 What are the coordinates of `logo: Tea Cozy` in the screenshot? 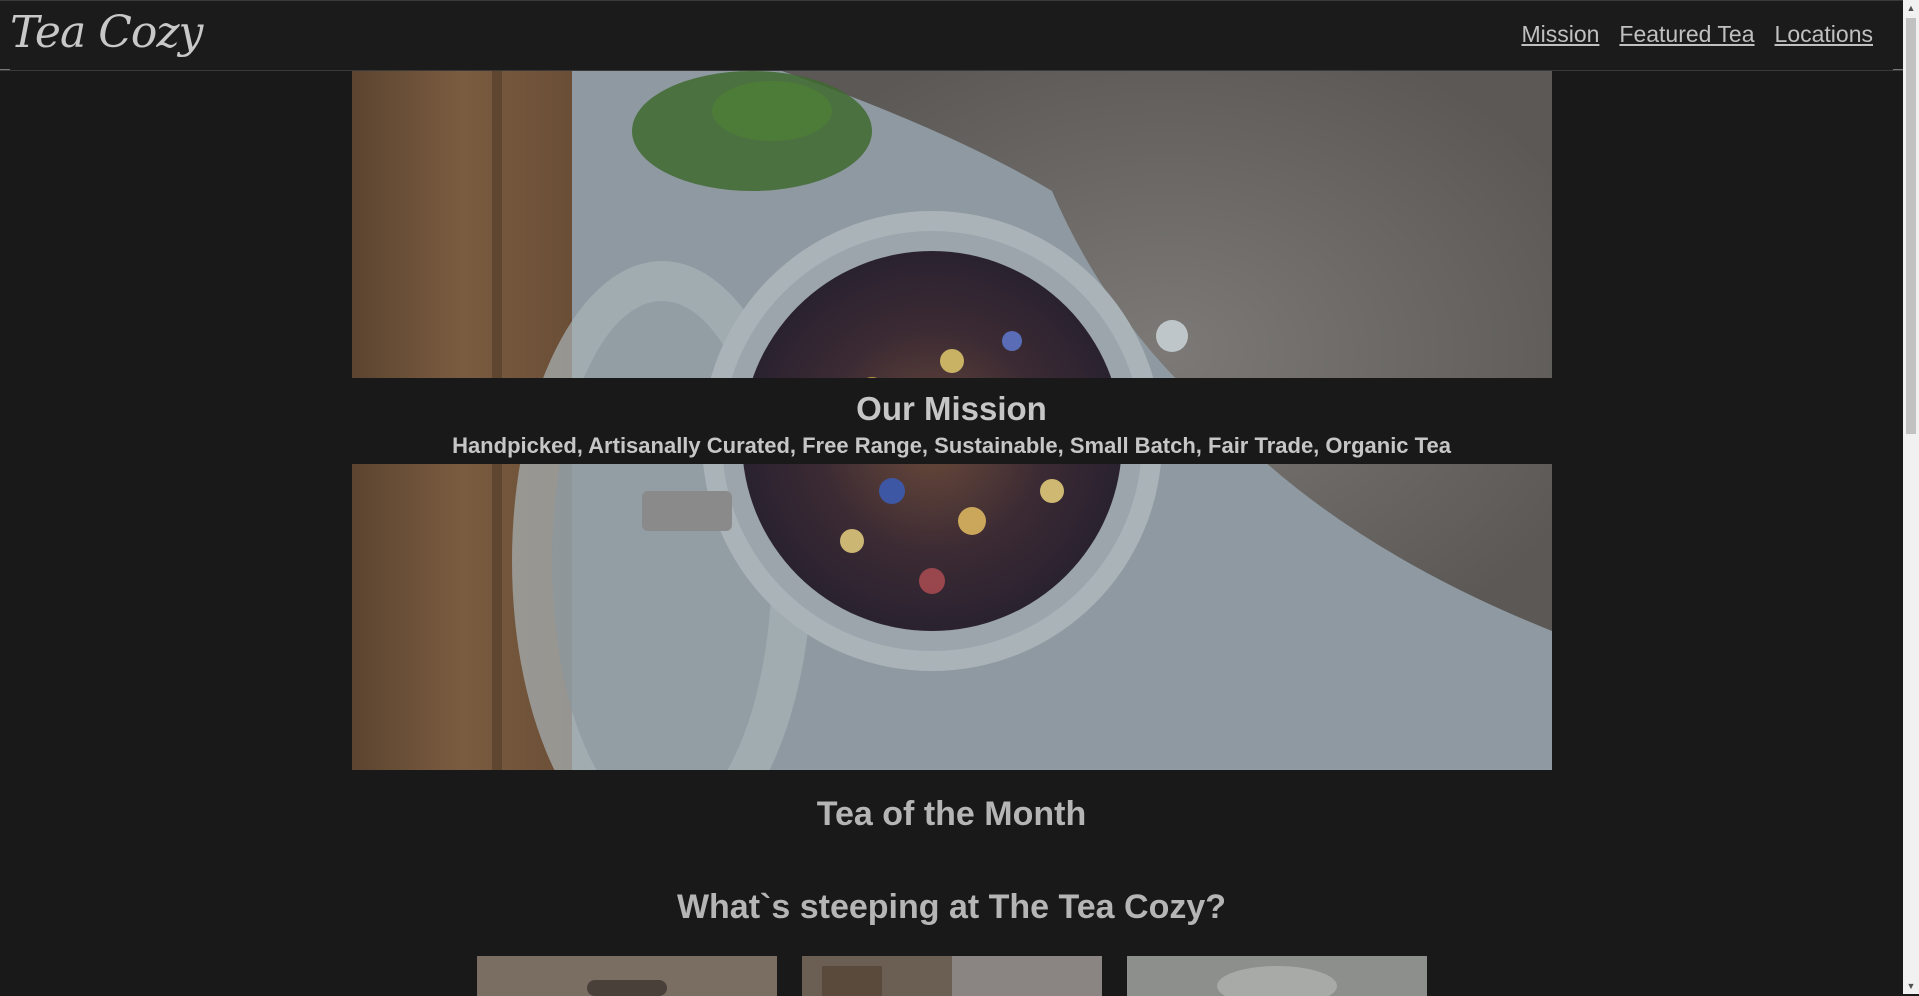 It's located at (106, 32).